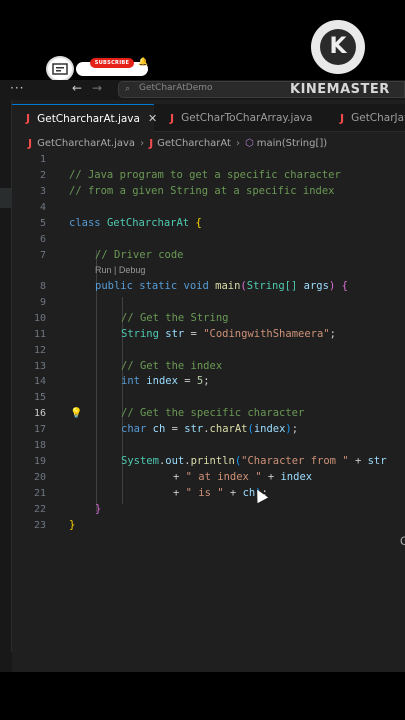 Image resolution: width=405 pixels, height=720 pixels. Describe the element at coordinates (6, 662) in the screenshot. I see `panel-strip` at that location.